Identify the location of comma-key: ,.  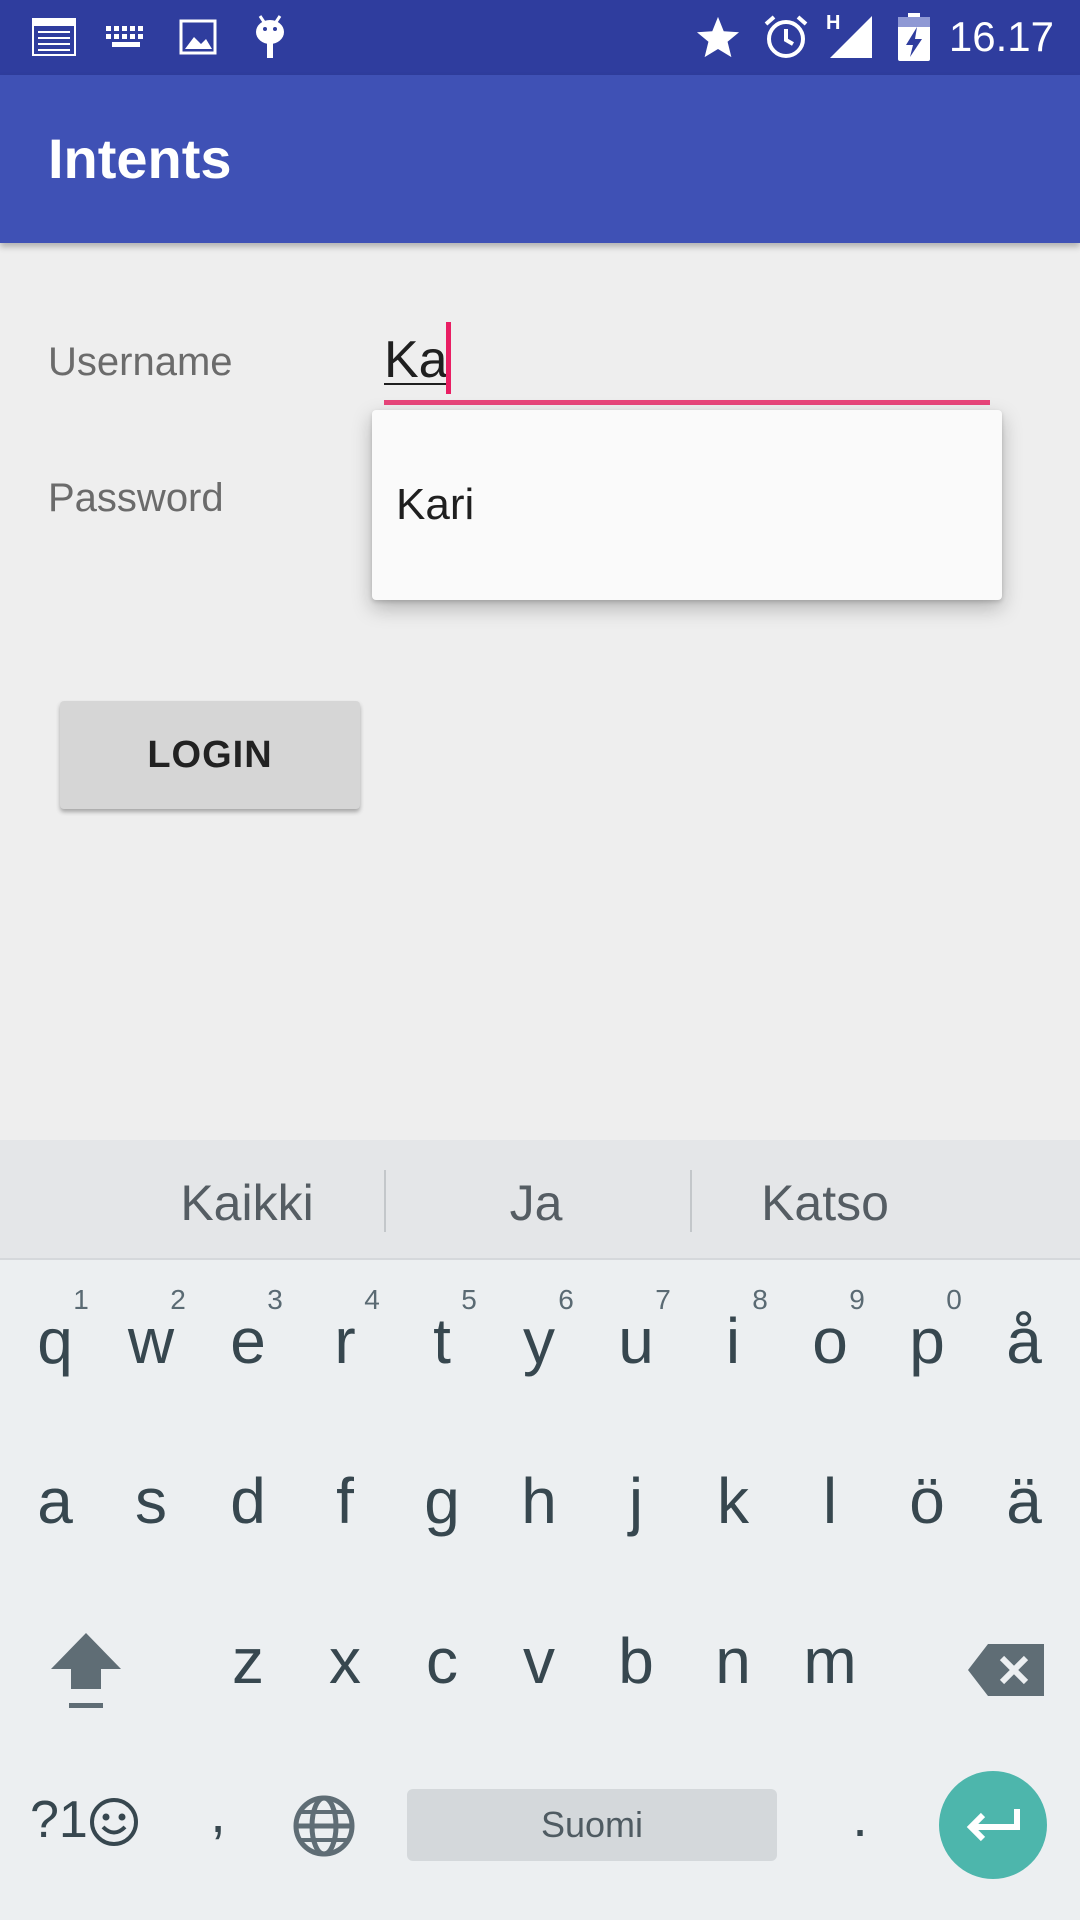
(218, 1812).